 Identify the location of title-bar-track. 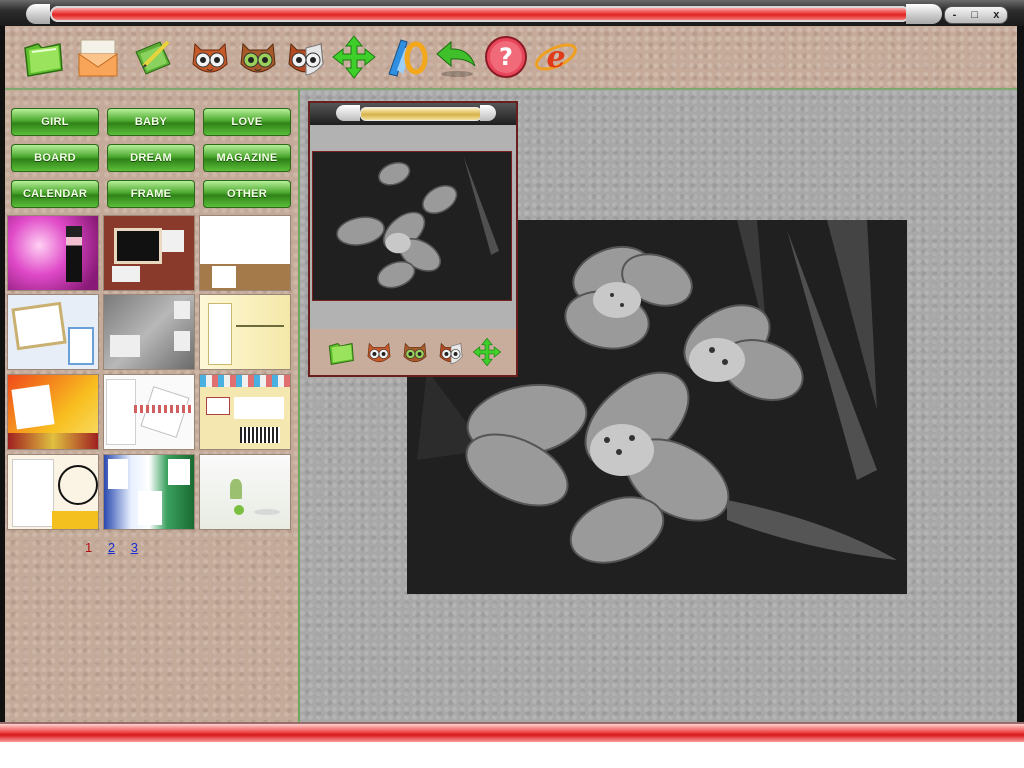
(480, 14).